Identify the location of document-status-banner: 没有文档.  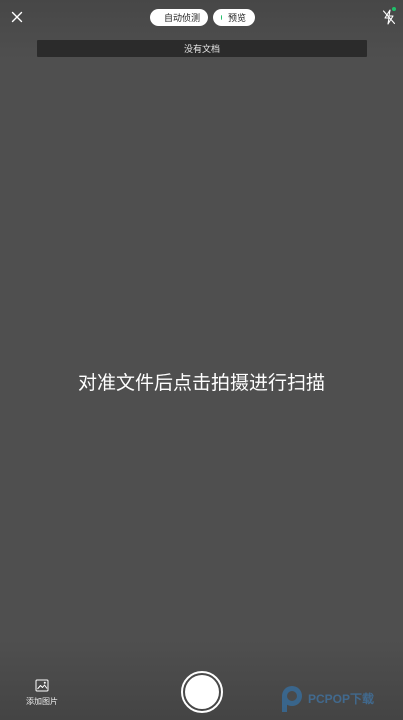
(202, 48).